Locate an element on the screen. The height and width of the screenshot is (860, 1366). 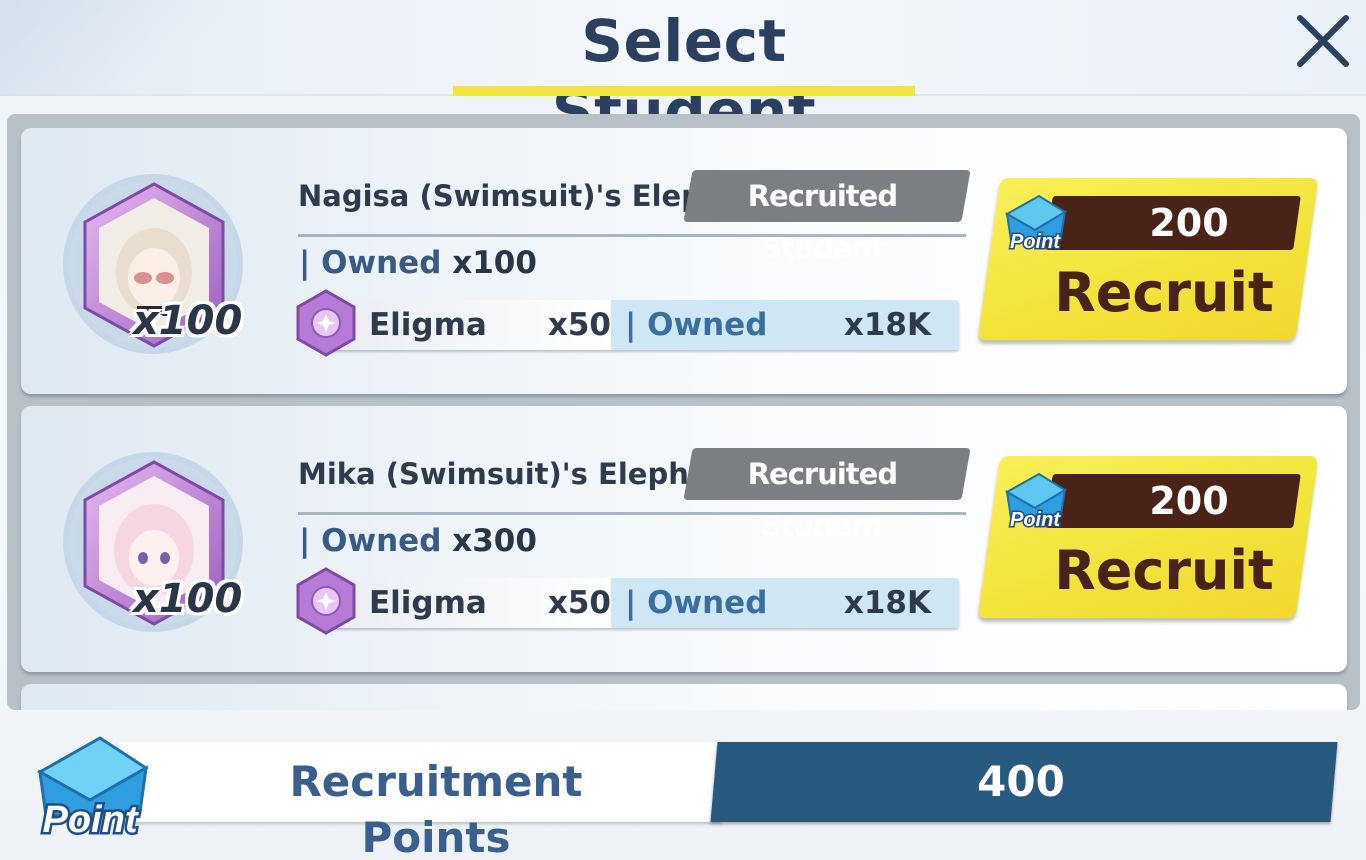
page-title: Select Student is located at coordinates (684, 76).